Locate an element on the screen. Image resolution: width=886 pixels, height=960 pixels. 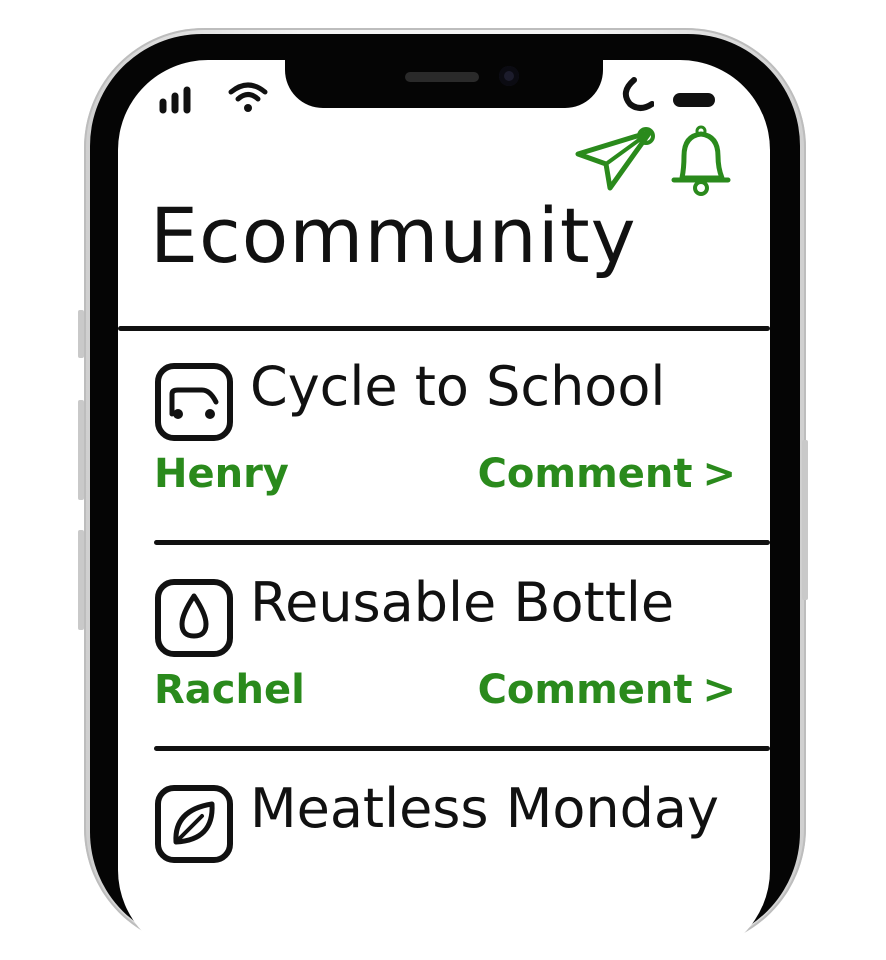
status-bar-left is located at coordinates (218, 94).